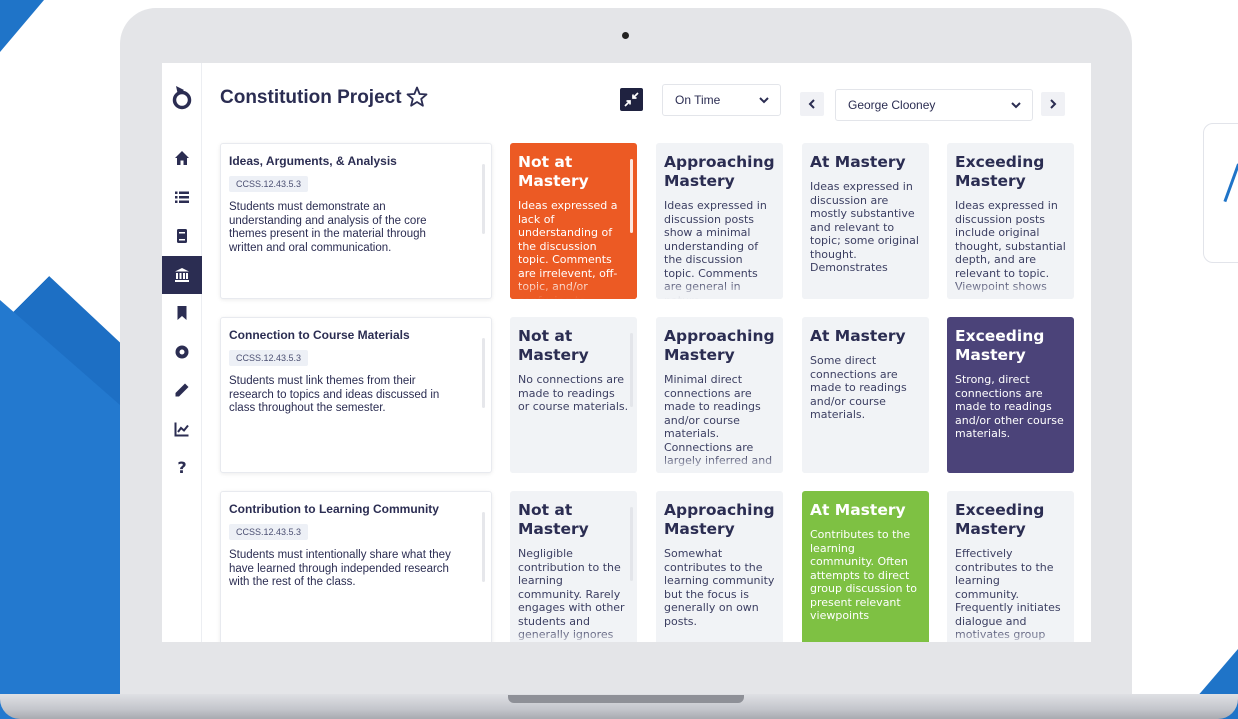  I want to click on chart-icon, so click(182, 429).